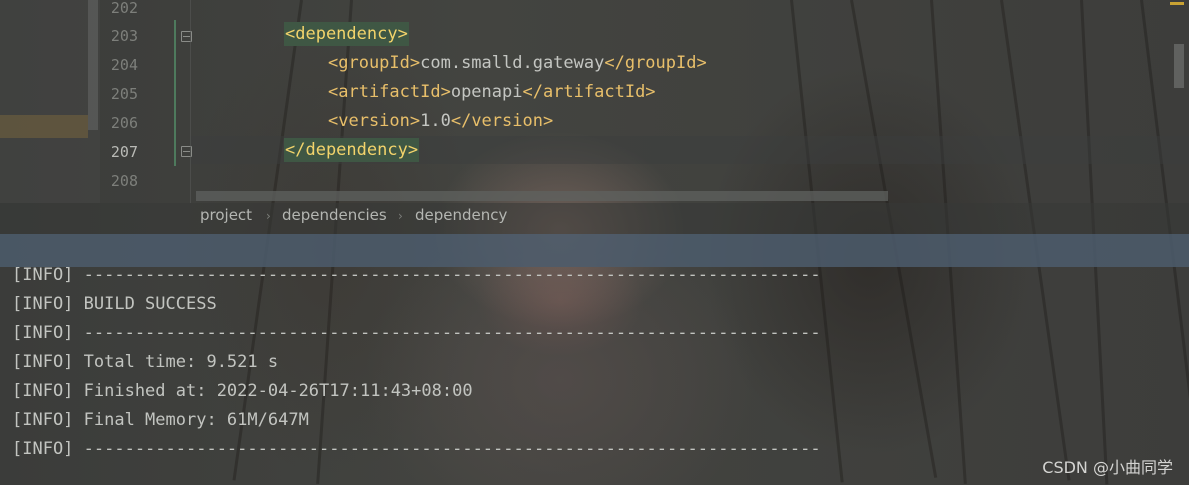 The image size is (1189, 485). I want to click on project-panel-scrollbar, so click(93, 65).